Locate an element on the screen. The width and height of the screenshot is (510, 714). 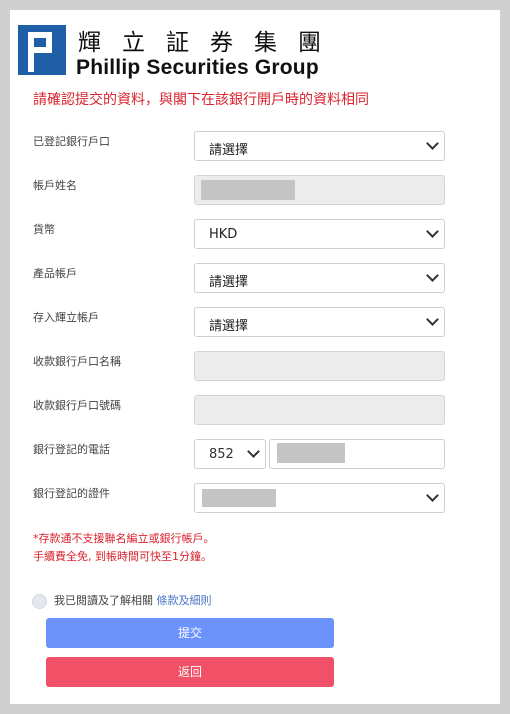
payee-account-name-field is located at coordinates (319, 366).